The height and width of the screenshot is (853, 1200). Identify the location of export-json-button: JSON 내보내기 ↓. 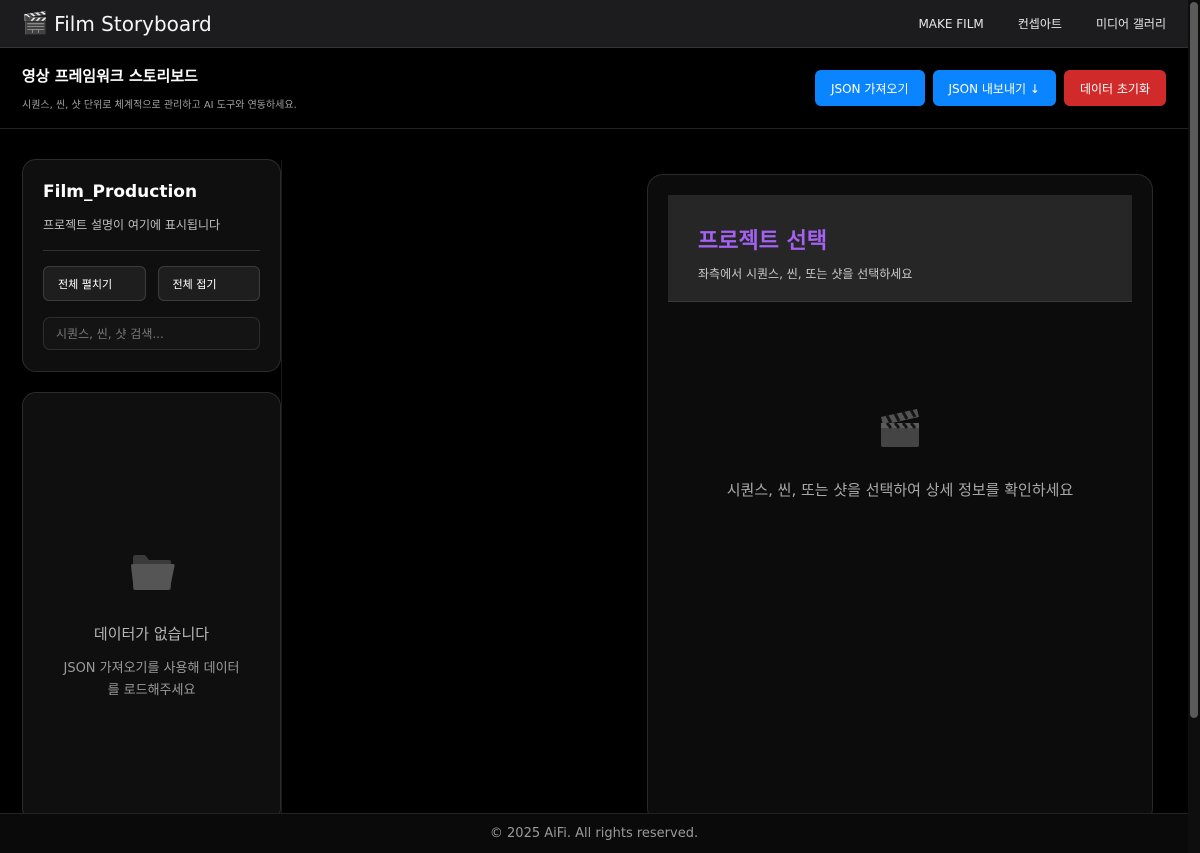
(994, 88).